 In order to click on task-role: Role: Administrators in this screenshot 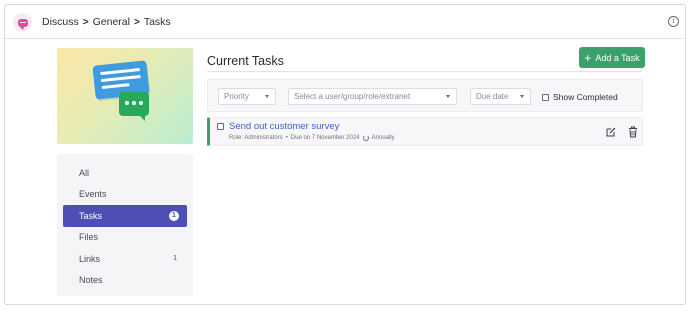, I will do `click(256, 138)`.